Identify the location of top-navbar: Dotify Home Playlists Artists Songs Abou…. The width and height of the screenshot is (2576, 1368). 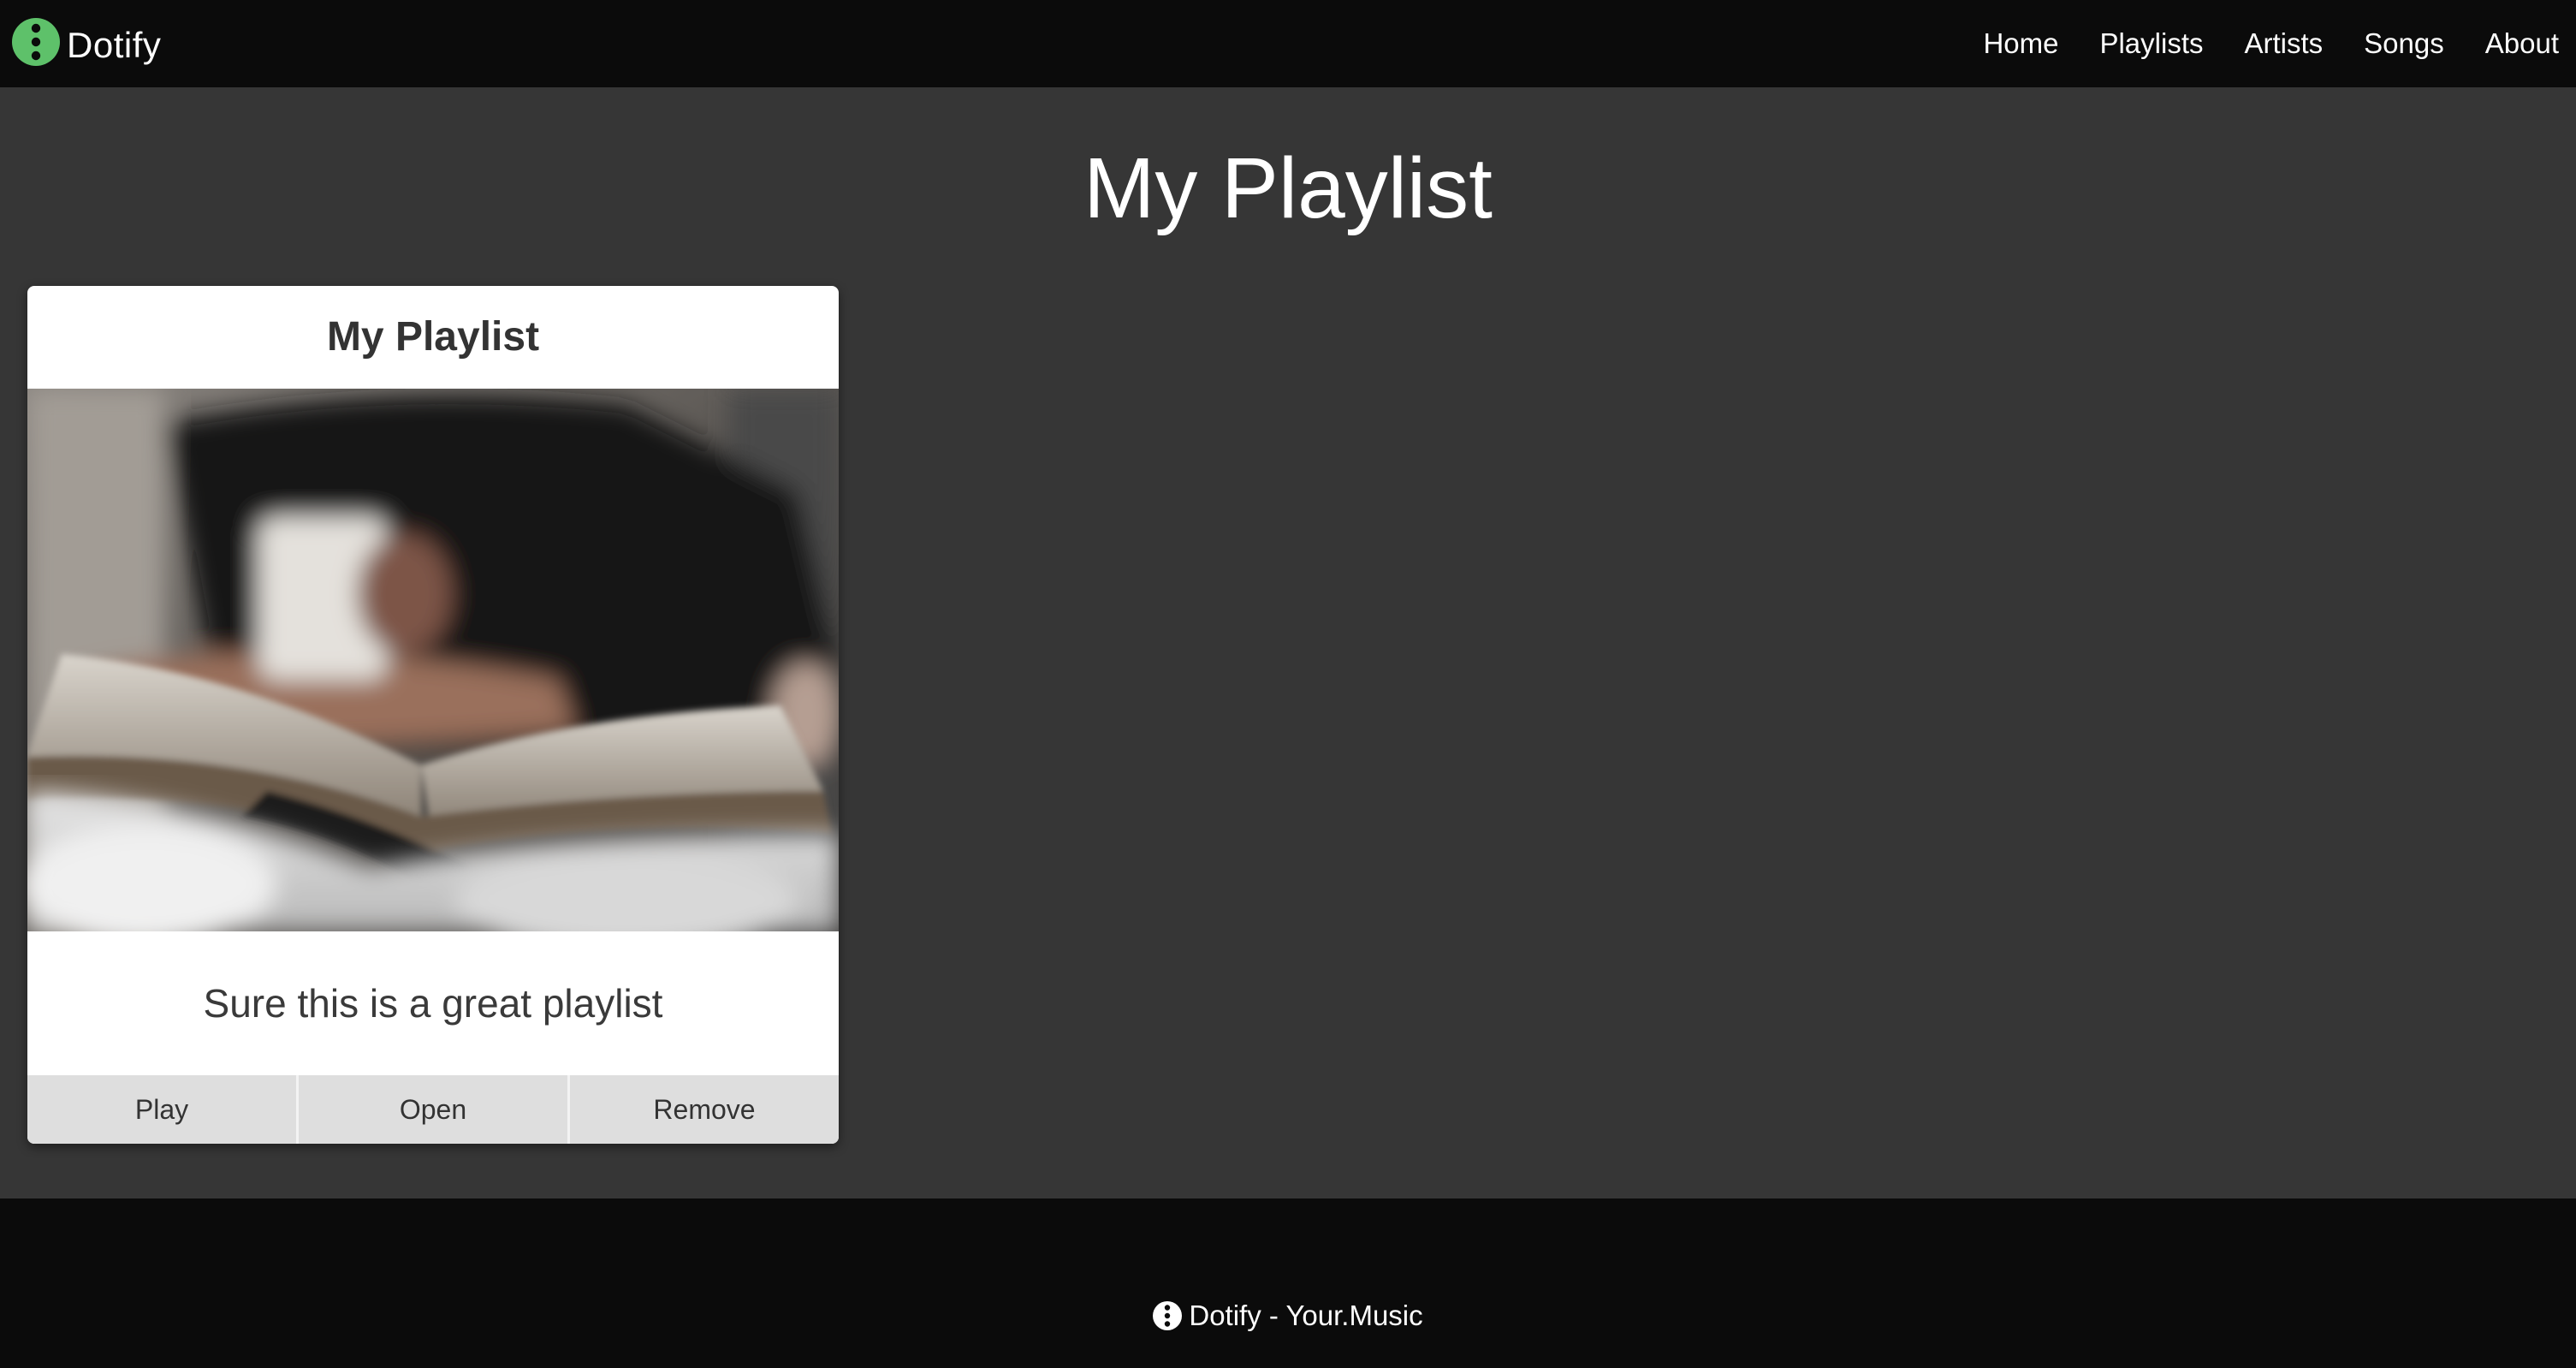
(1288, 43).